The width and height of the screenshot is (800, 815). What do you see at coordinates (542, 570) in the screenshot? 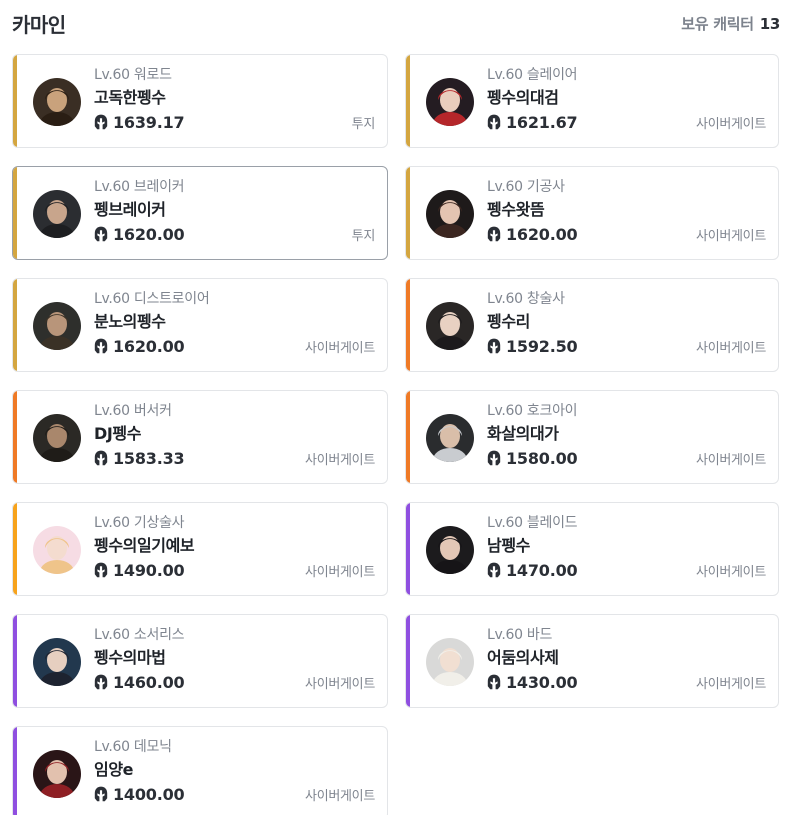
I see `item-level-value: 1470.00` at bounding box center [542, 570].